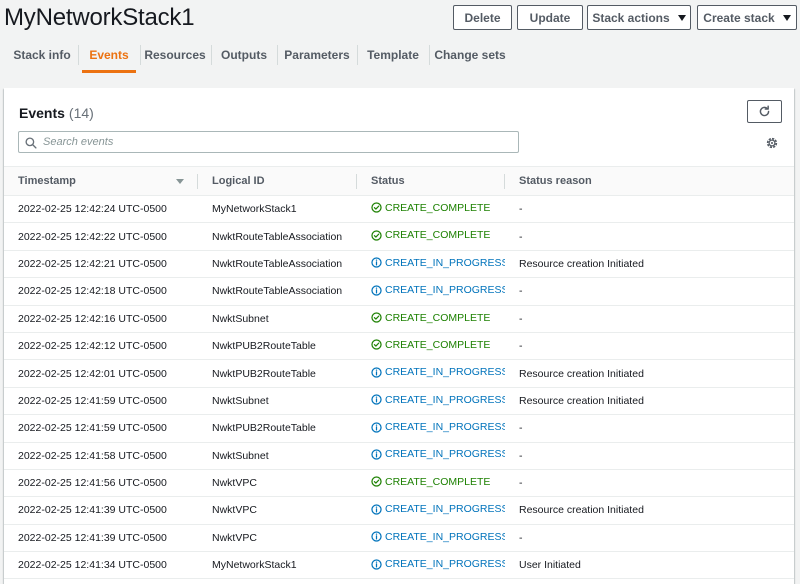 The width and height of the screenshot is (800, 584). I want to click on update-button: Update, so click(550, 17).